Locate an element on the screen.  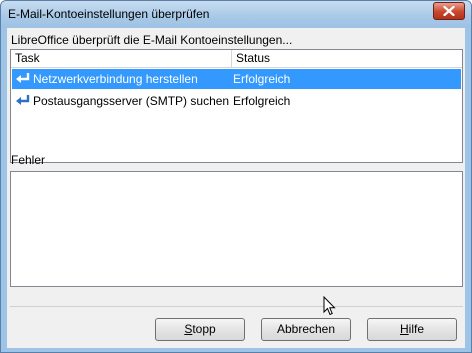
stop-label-rest: topp is located at coordinates (204, 329).